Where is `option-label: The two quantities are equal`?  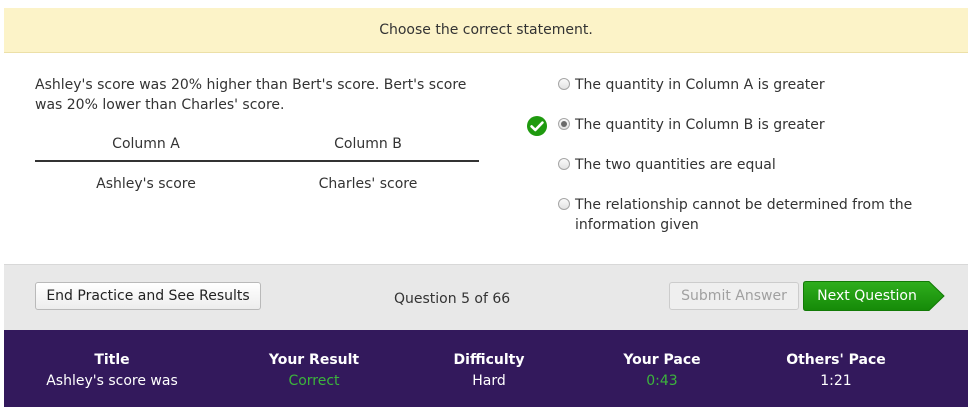 option-label: The two quantities are equal is located at coordinates (755, 165).